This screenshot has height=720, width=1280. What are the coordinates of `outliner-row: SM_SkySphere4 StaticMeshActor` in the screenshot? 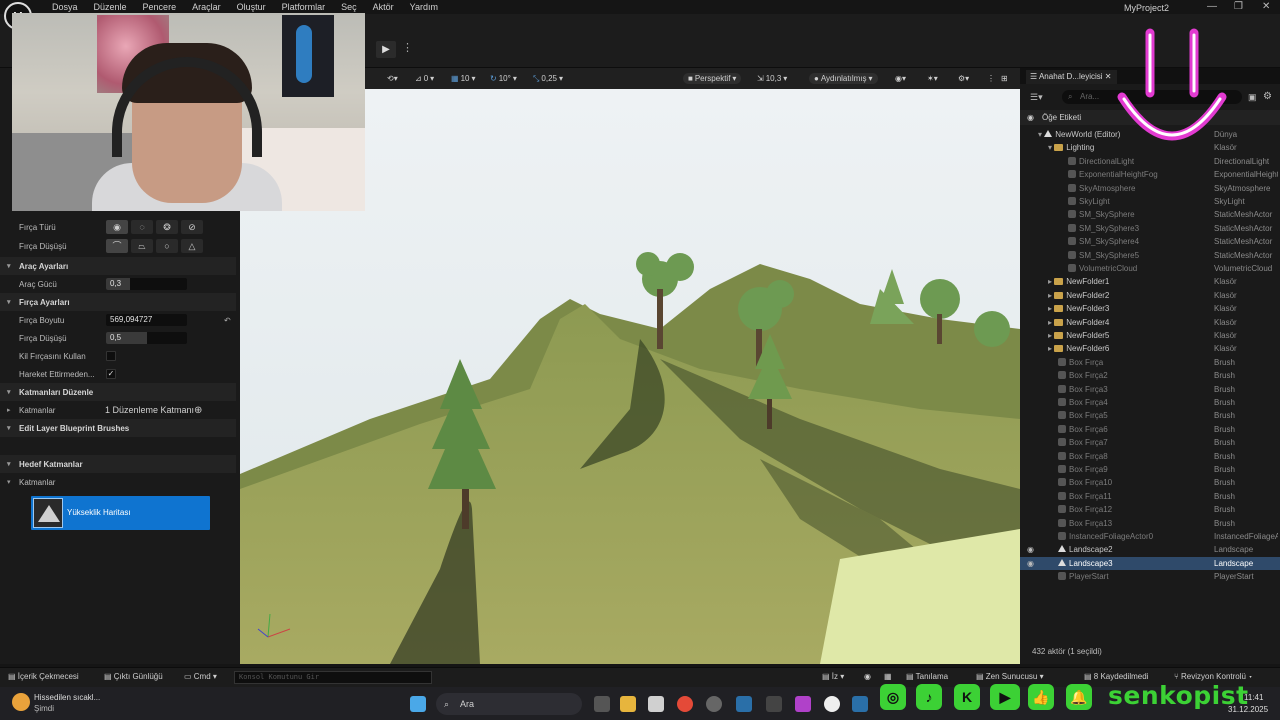 It's located at (1150, 241).